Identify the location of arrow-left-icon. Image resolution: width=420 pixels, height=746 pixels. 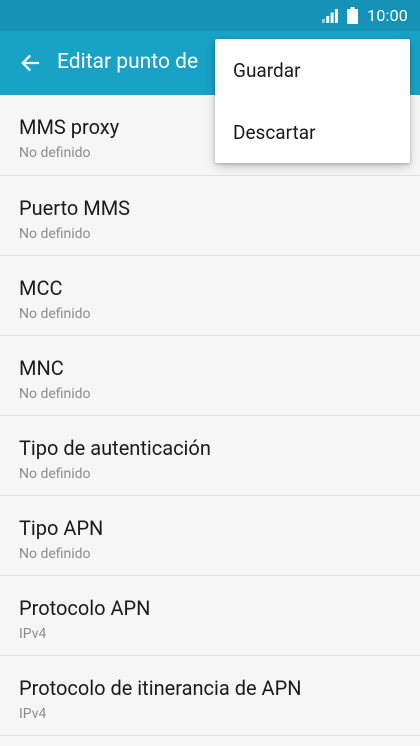
(30, 63).